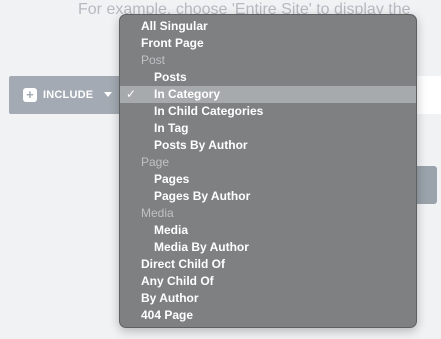 The image size is (441, 339). Describe the element at coordinates (268, 43) in the screenshot. I see `menu-item-front-page: Front Page` at that location.